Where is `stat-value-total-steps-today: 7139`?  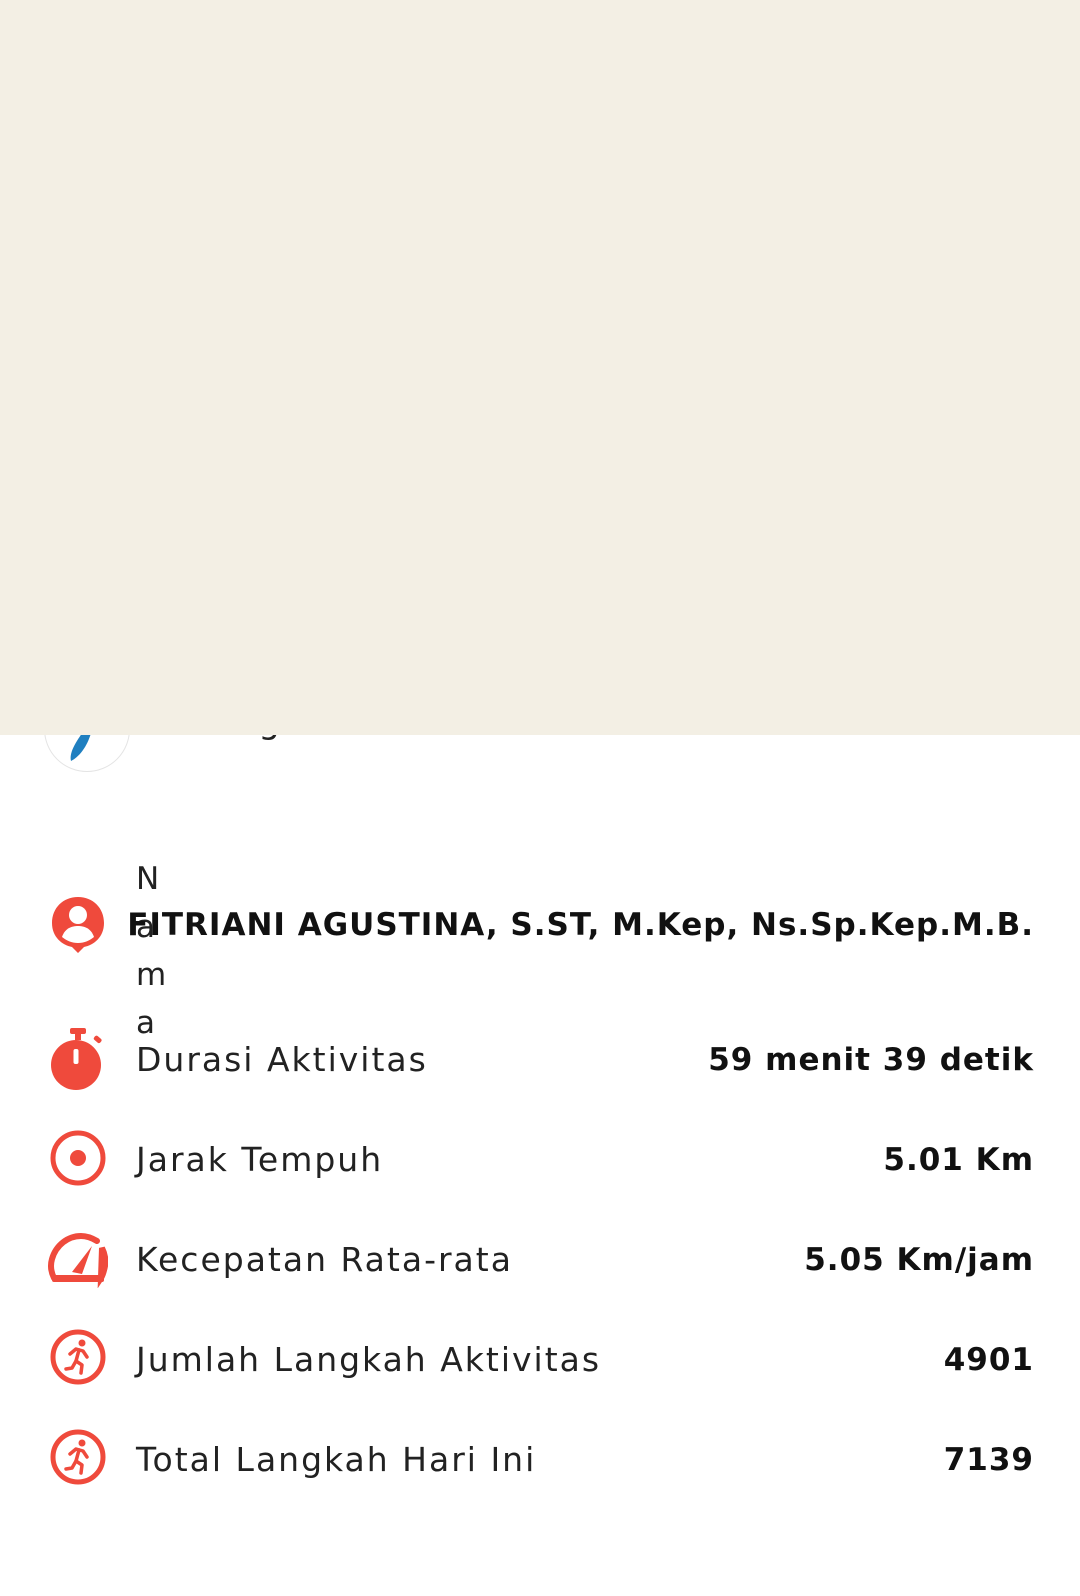
stat-value-total-steps-today: 7139 is located at coordinates (988, 1460).